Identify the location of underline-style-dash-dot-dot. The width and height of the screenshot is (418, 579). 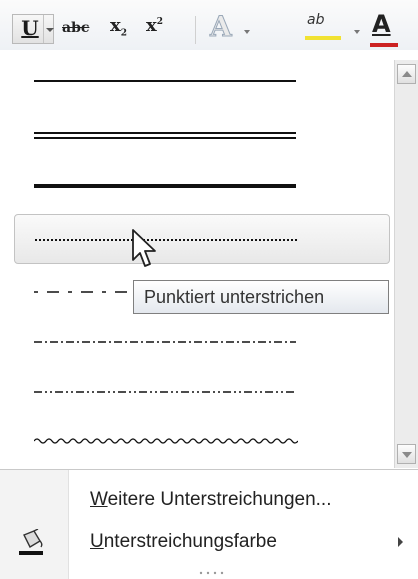
(202, 392).